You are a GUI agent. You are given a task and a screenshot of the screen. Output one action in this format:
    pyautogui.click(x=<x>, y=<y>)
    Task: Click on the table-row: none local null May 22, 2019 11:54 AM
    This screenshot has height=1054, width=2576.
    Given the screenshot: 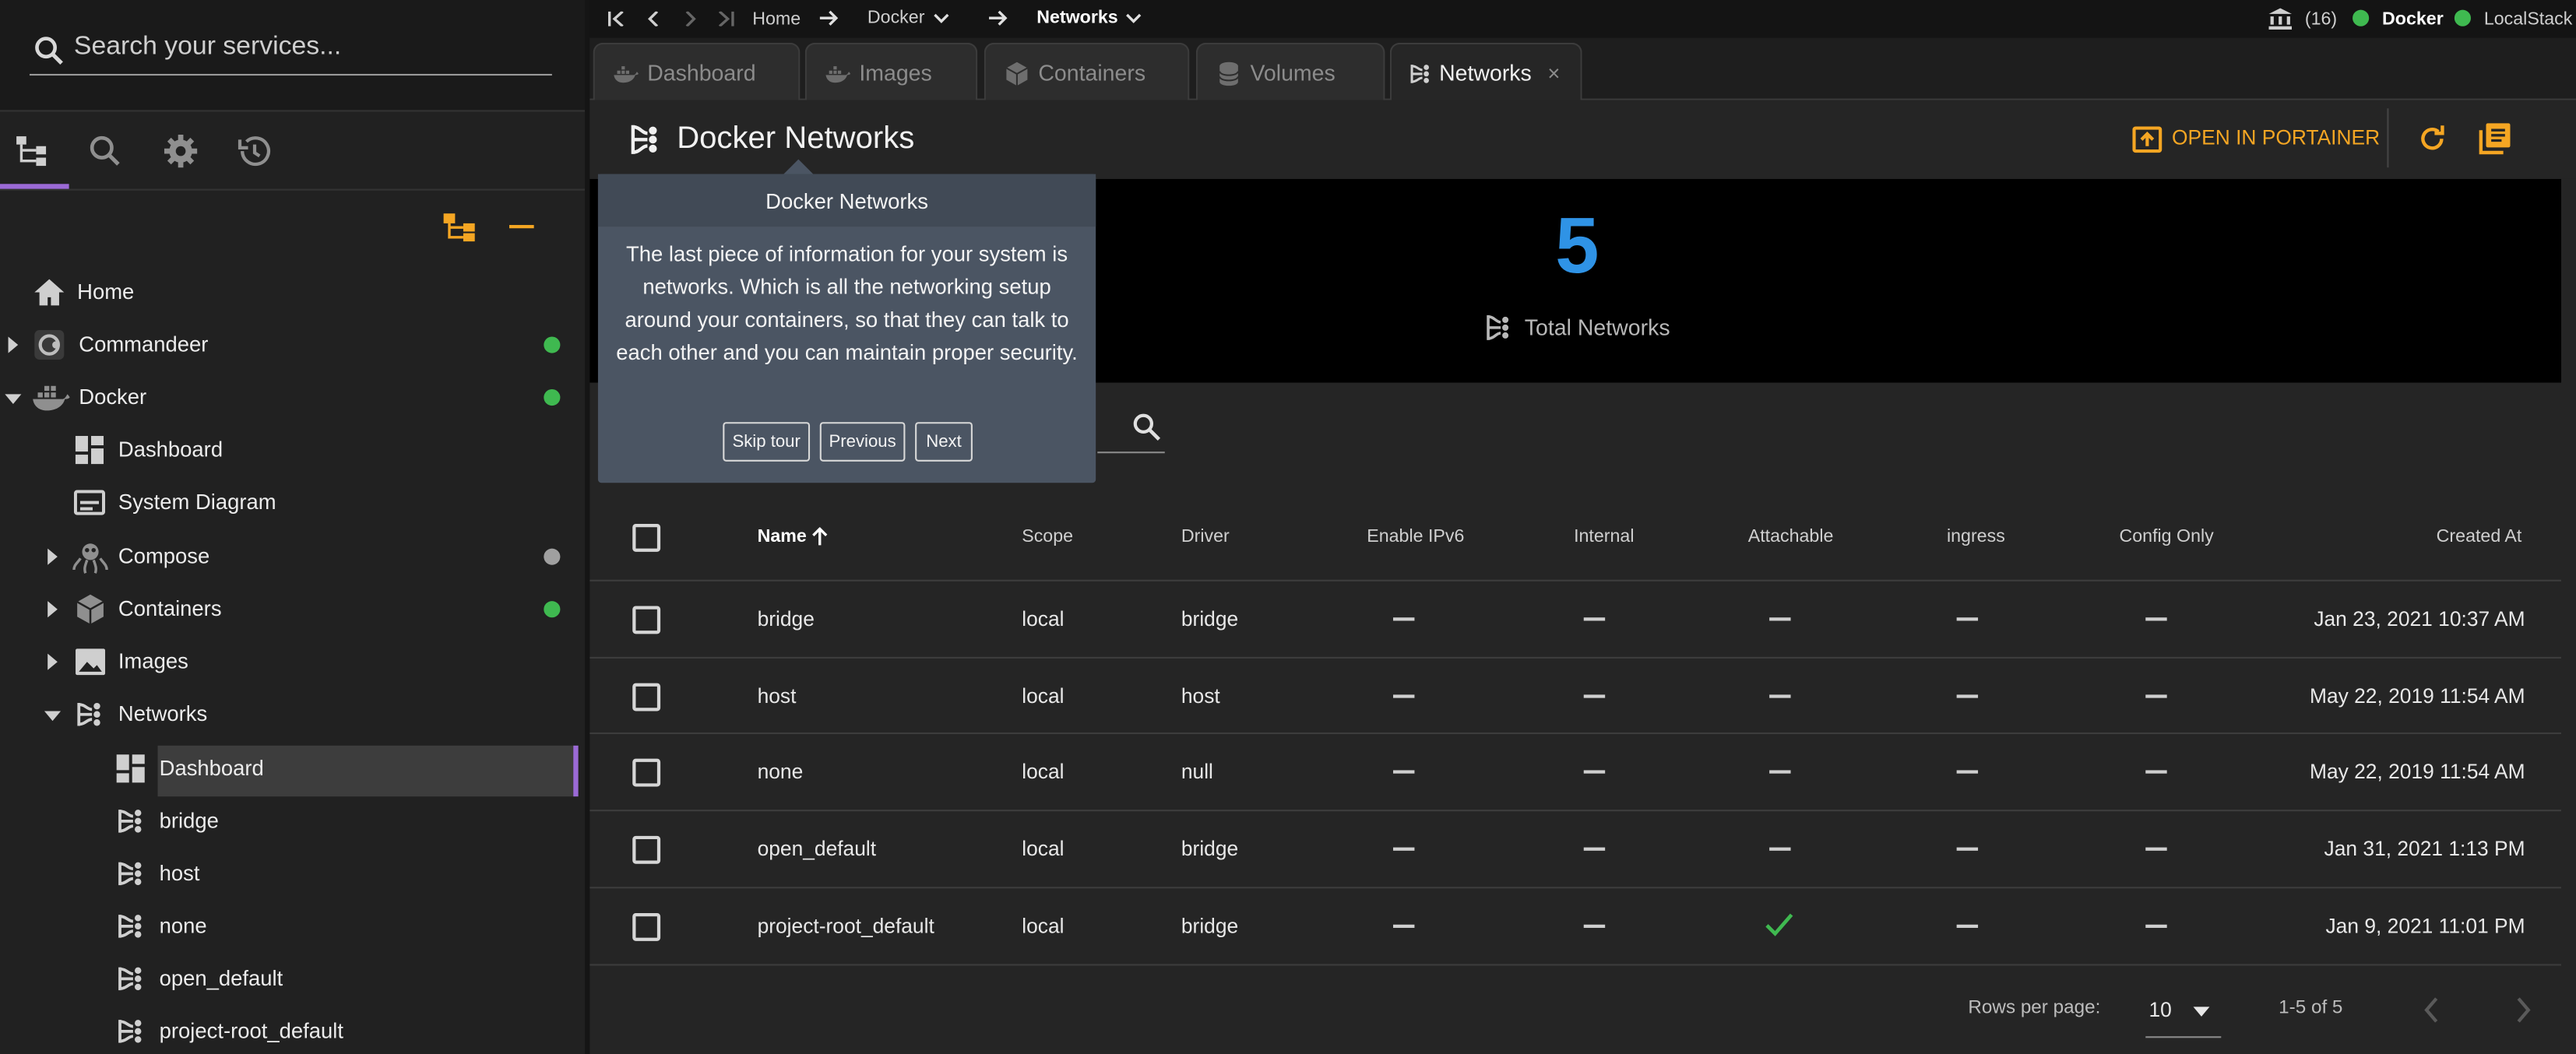 What is the action you would take?
    pyautogui.click(x=1575, y=771)
    